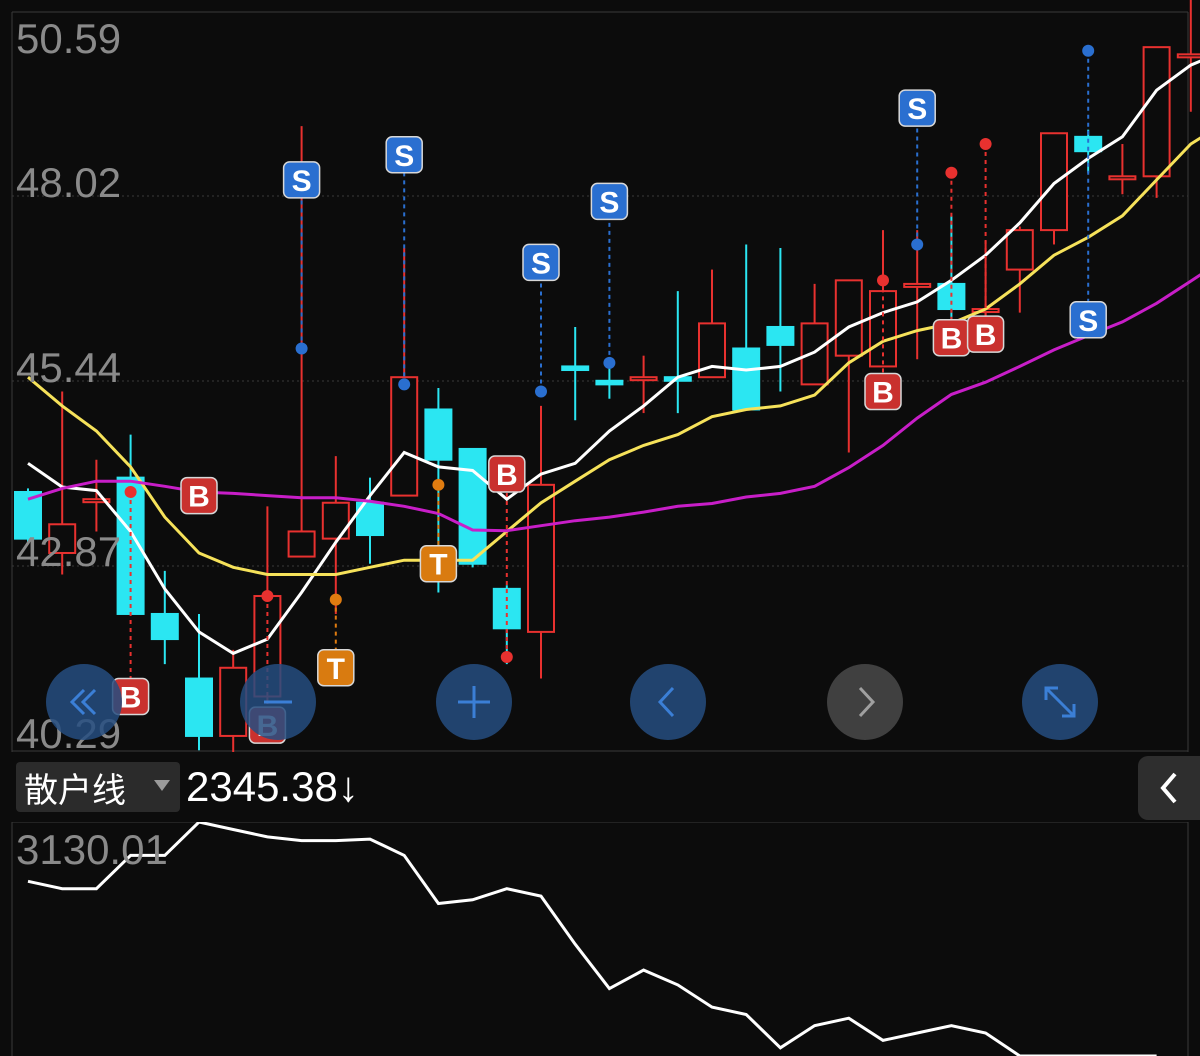 Image resolution: width=1200 pixels, height=1056 pixels. I want to click on minus-icon, so click(278, 702).